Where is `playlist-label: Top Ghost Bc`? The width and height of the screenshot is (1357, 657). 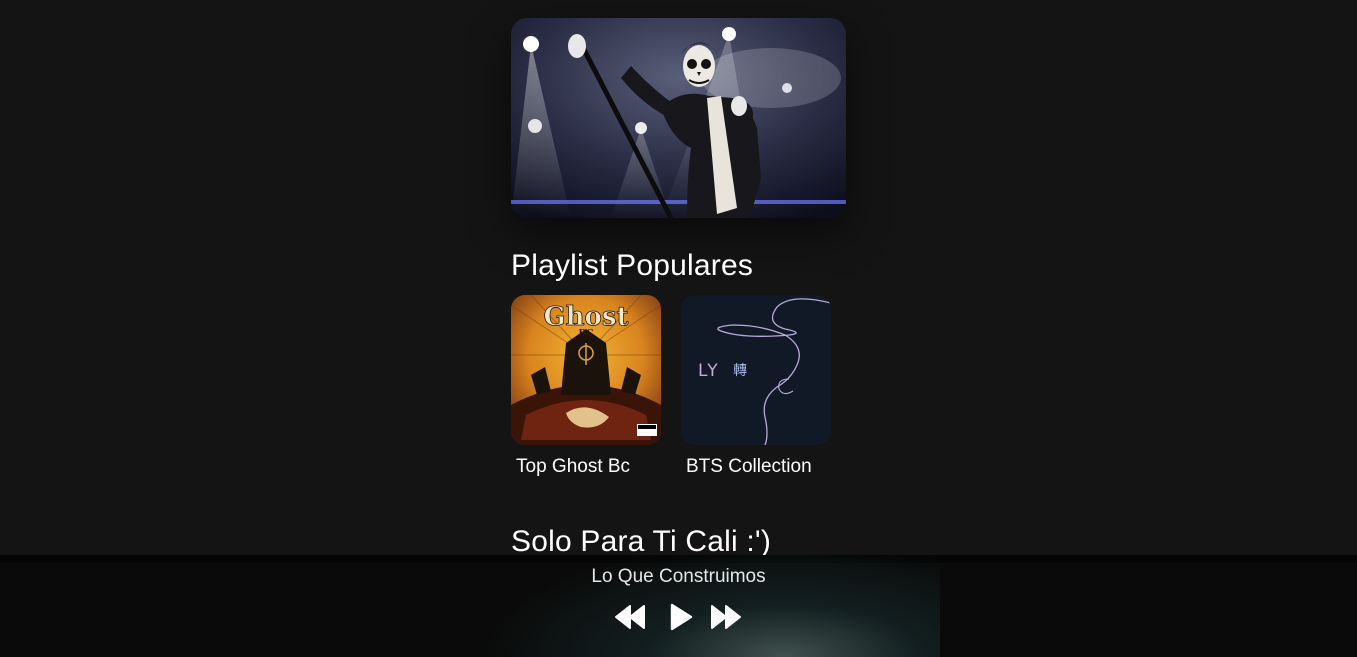 playlist-label: Top Ghost Bc is located at coordinates (573, 466).